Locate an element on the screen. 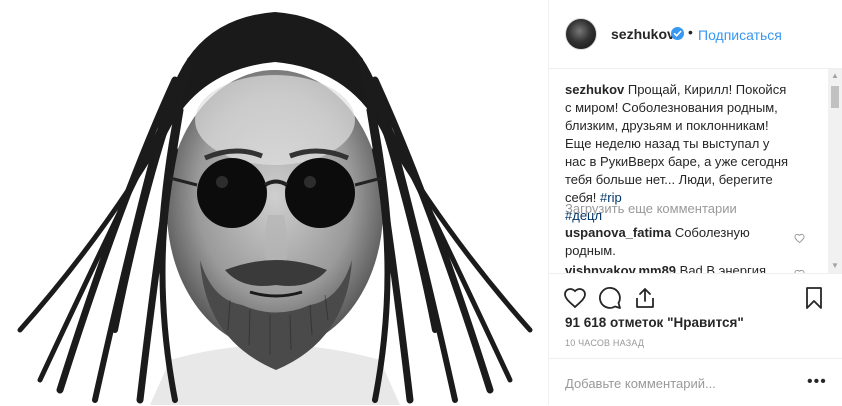 Image resolution: width=842 pixels, height=406 pixels. comment-username: uspanova_fatima is located at coordinates (618, 232).